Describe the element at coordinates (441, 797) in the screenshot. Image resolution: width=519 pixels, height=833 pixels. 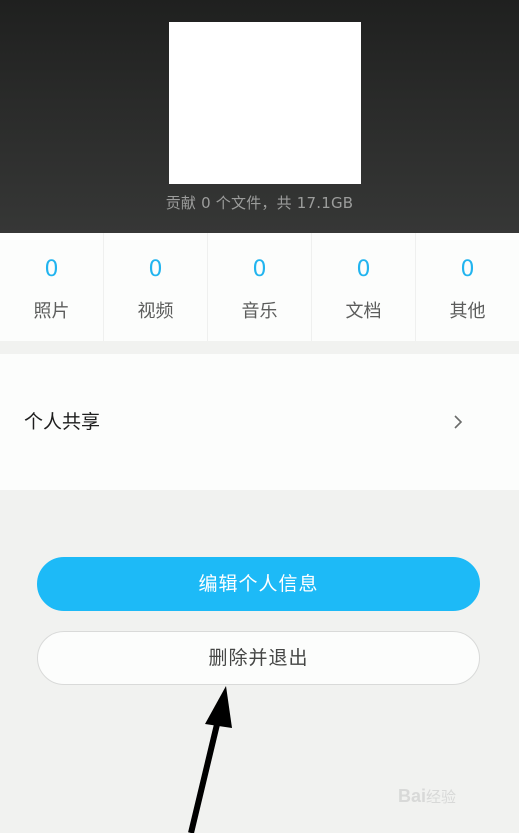
I see `watermark-suffix: 经验` at that location.